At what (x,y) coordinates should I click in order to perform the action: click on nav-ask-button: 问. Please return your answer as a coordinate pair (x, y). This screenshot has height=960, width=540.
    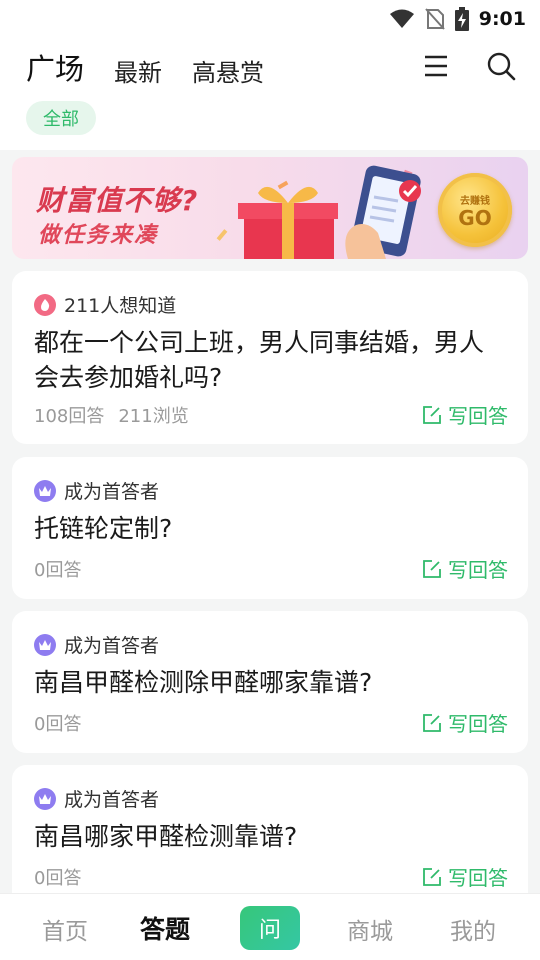
    Looking at the image, I should click on (270, 928).